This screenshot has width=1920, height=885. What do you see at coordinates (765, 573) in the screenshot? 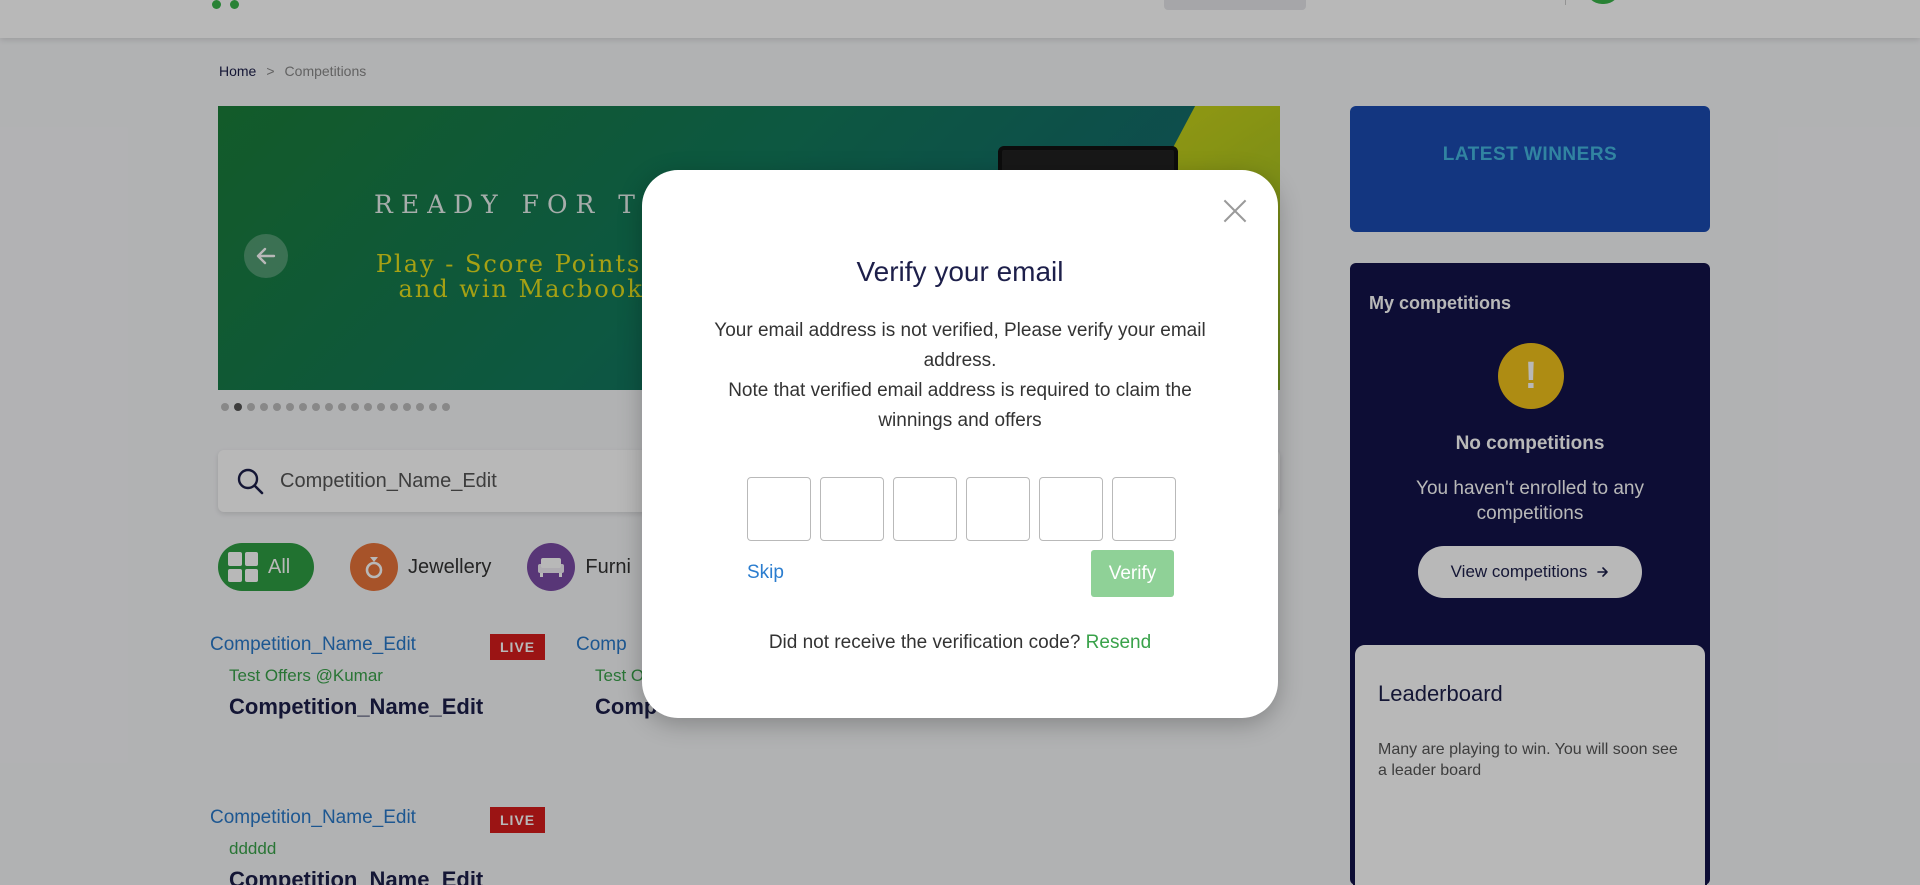
I see `skip-link: Skip` at bounding box center [765, 573].